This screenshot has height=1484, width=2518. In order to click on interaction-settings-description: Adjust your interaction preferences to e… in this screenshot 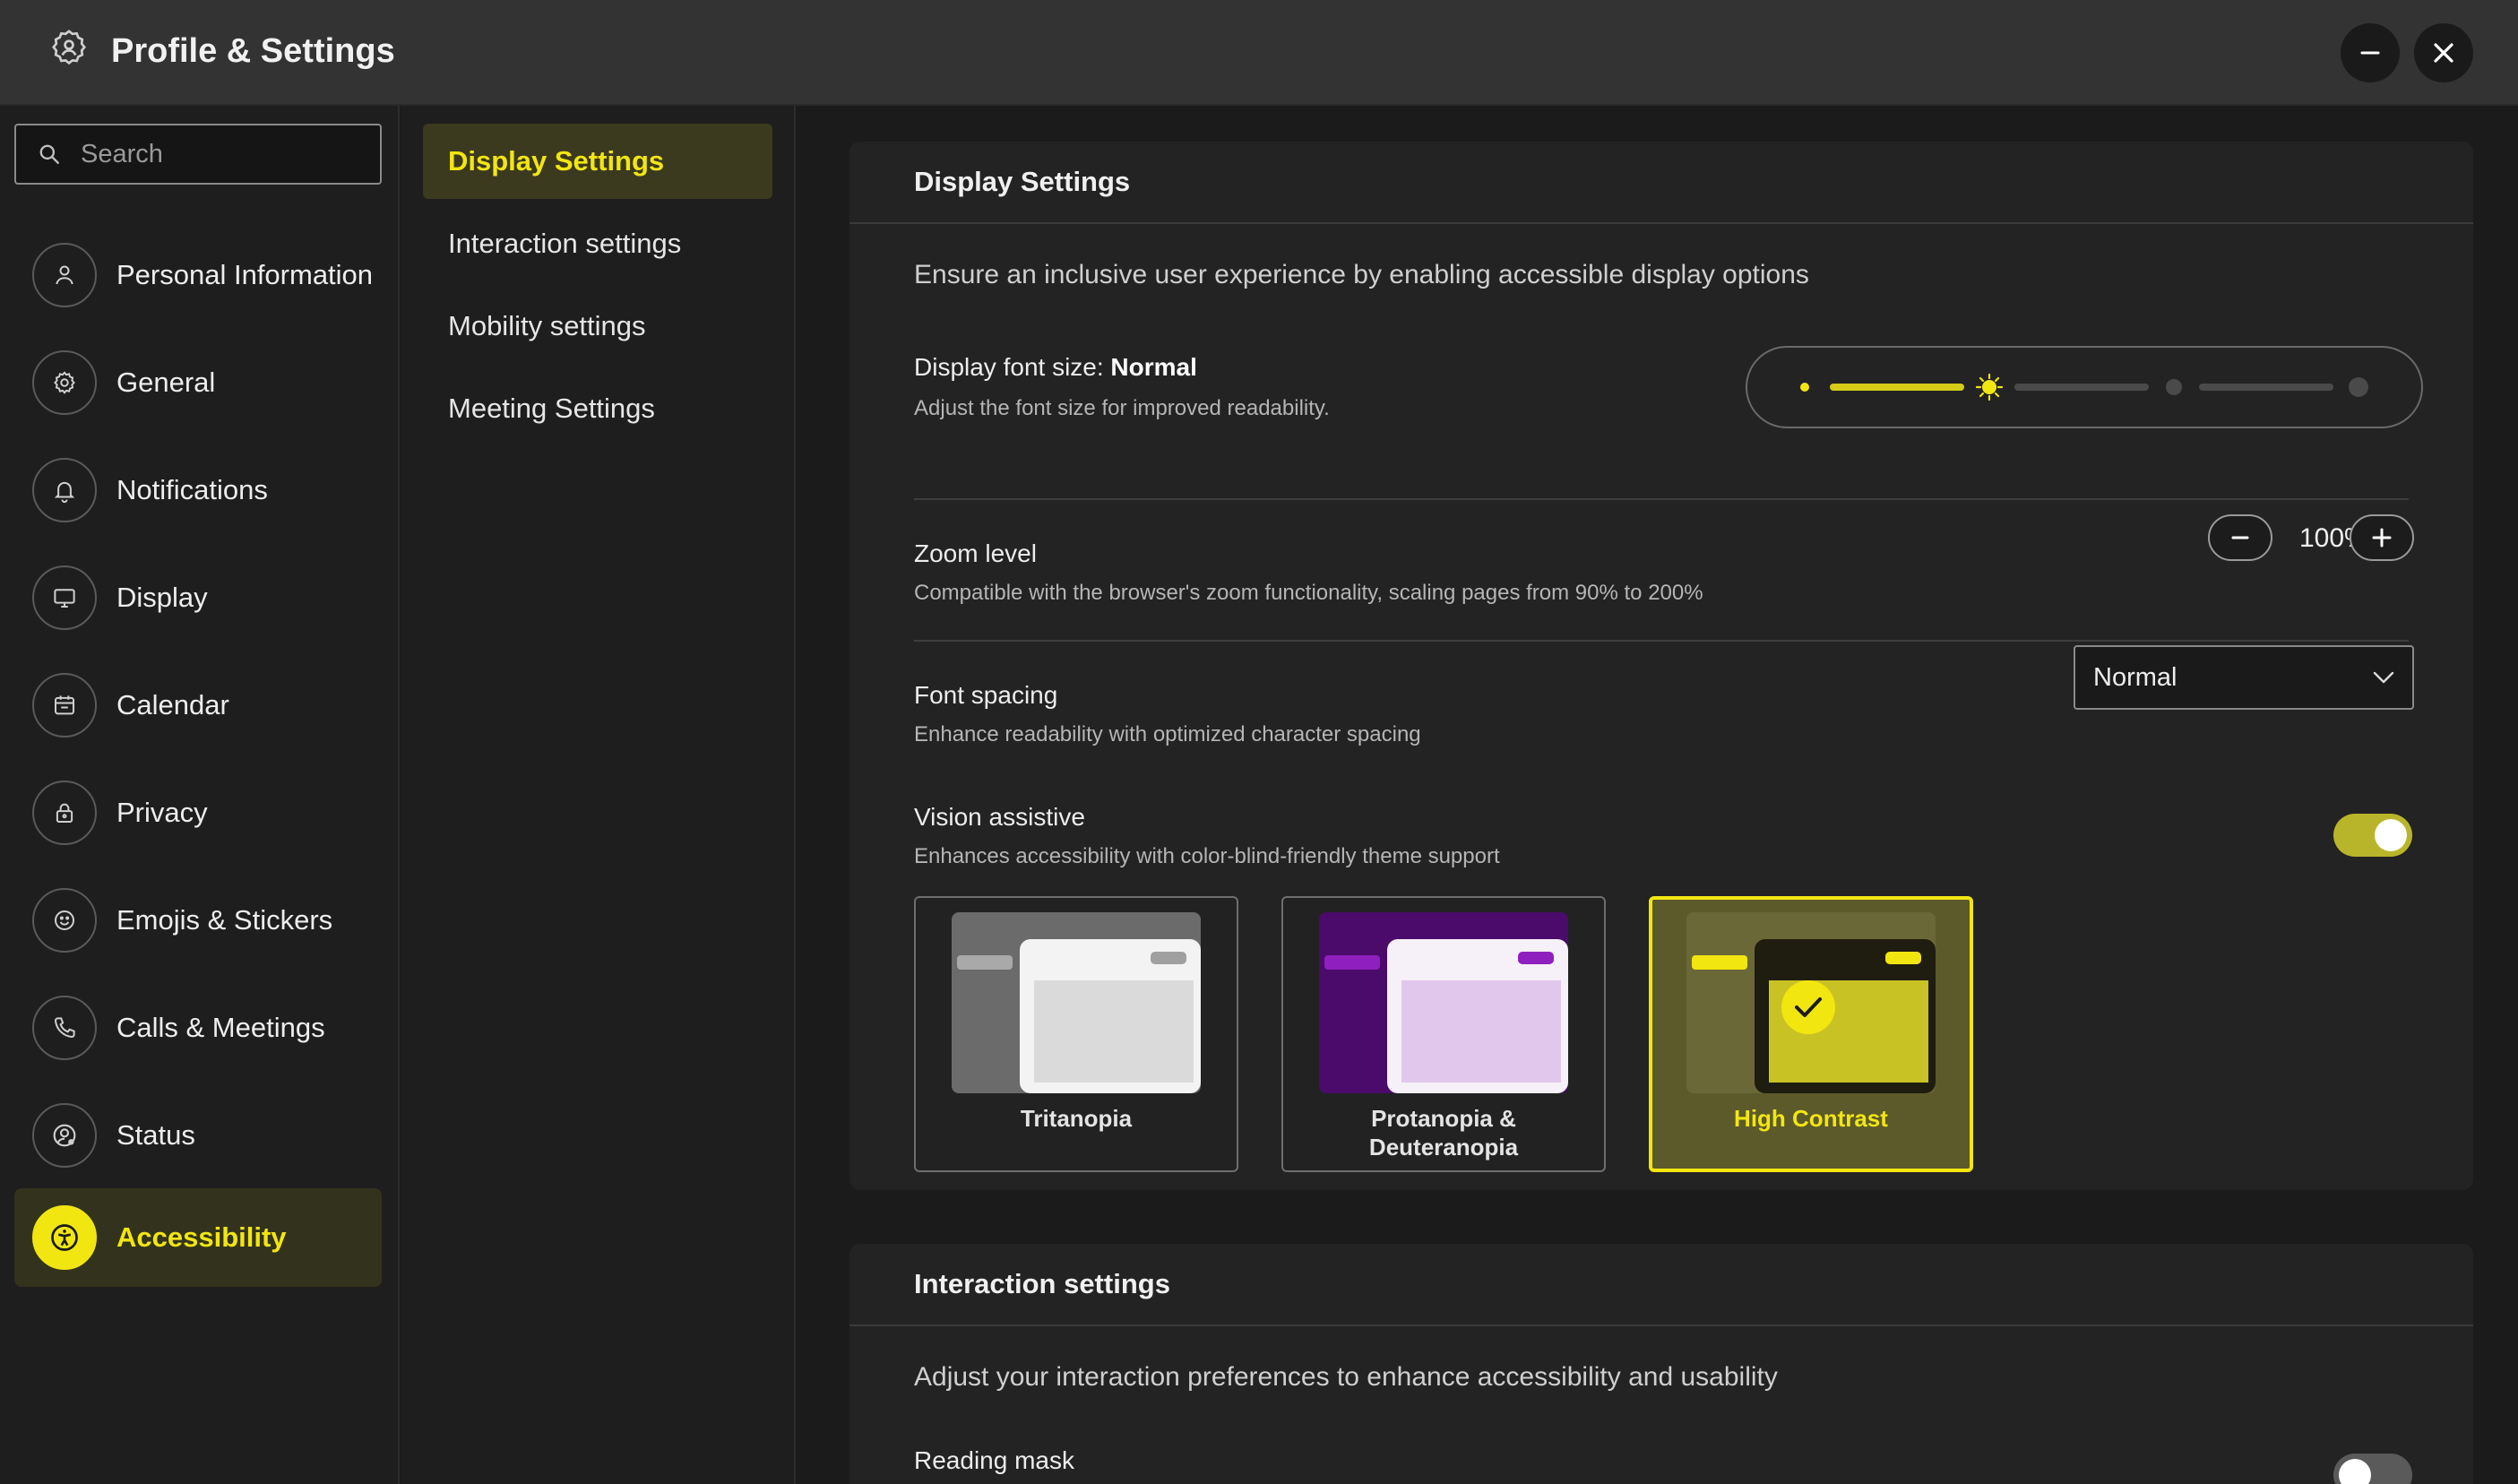, I will do `click(1346, 1377)`.